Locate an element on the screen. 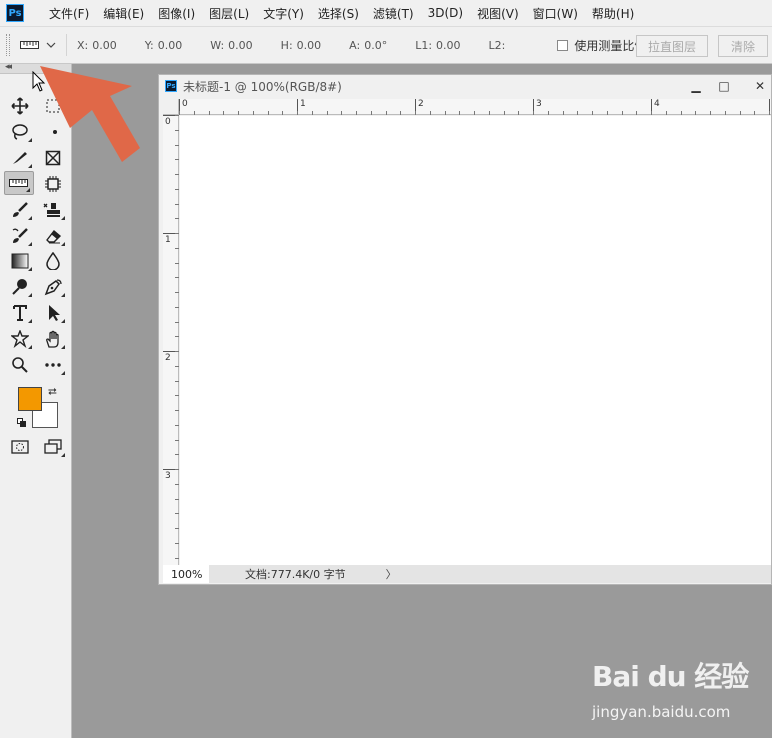 The height and width of the screenshot is (738, 772). tool-preset-picker is located at coordinates (38, 45).